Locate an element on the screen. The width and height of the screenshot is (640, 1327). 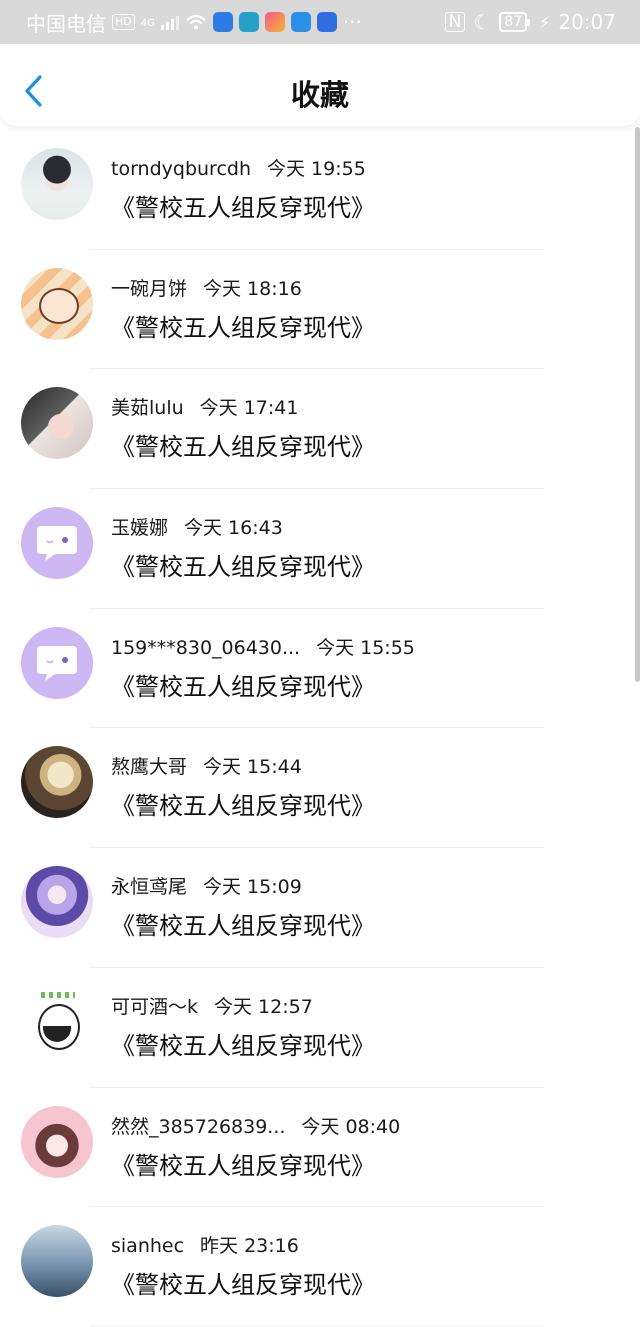
timestamp: 今天 15:55 is located at coordinates (365, 647).